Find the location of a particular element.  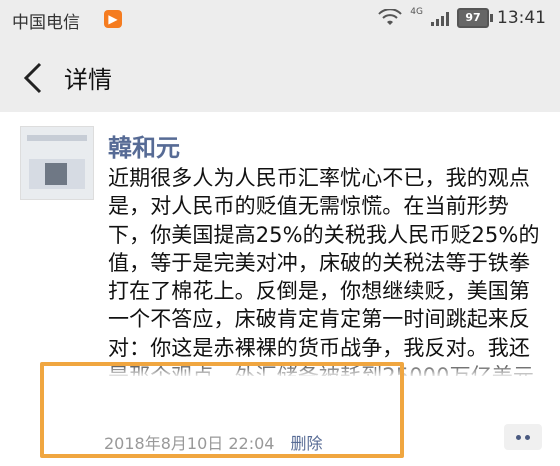

avatar-figure is located at coordinates (56, 174).